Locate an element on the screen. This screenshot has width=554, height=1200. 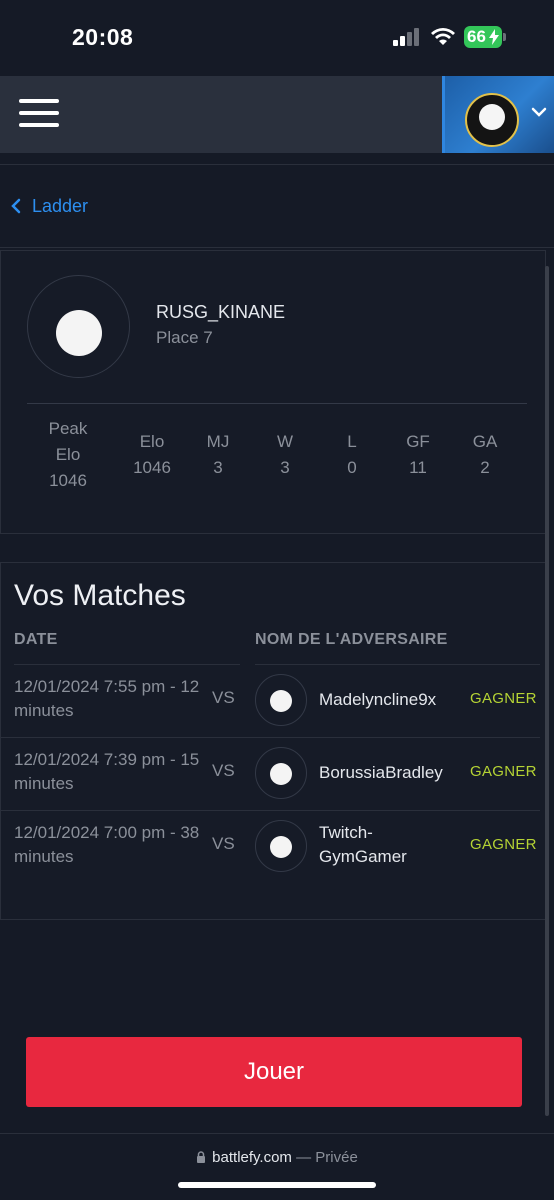
charging-bolt-icon is located at coordinates (494, 37).